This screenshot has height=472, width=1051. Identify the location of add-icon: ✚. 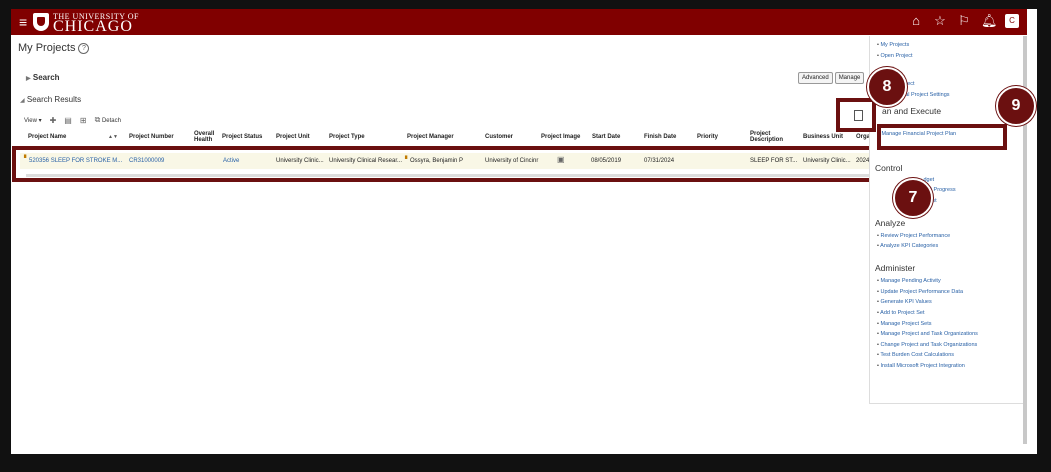
(53, 120).